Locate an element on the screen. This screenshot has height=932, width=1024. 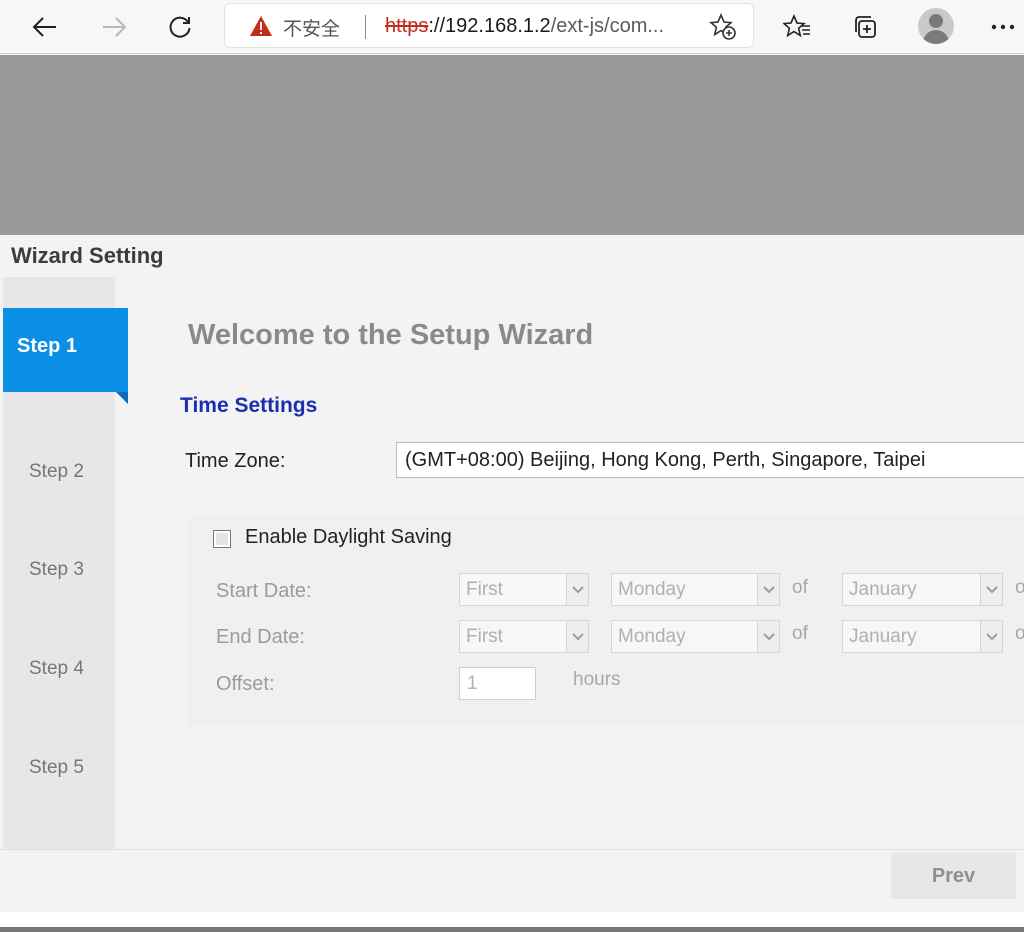
favorites-icon is located at coordinates (796, 26).